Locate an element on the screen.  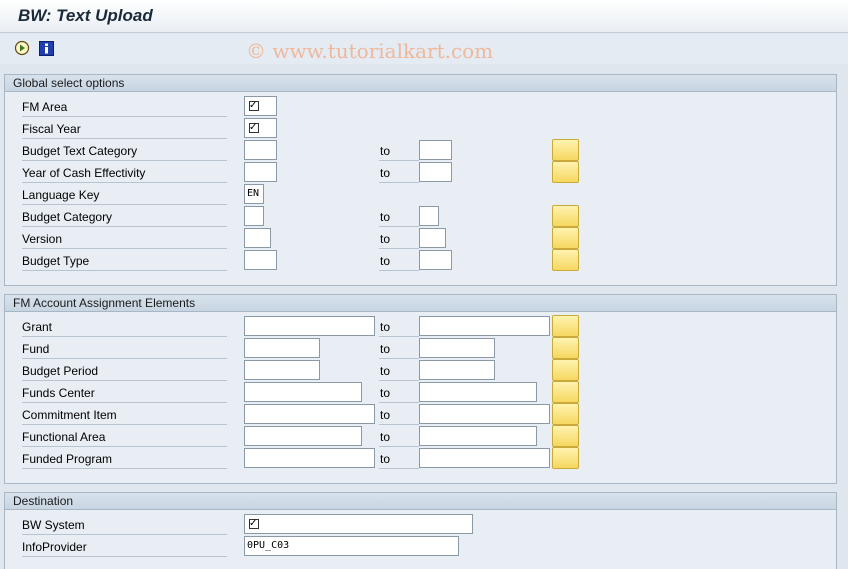
budget-period-from-input is located at coordinates (282, 370).